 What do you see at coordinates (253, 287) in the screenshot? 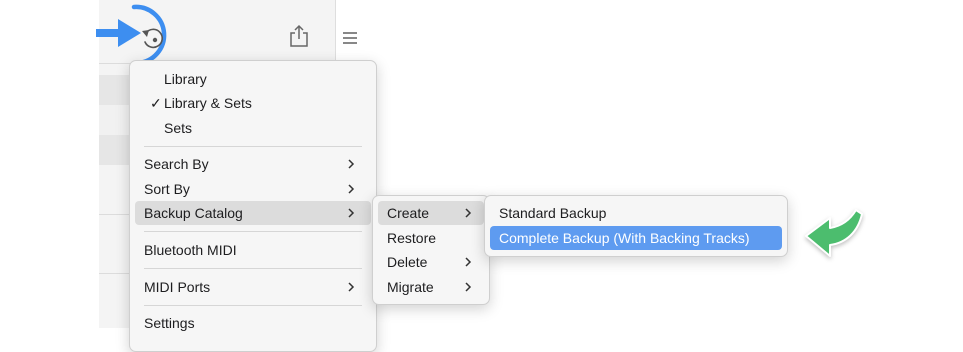
I see `menu-item-midi-ports: MIDI Ports` at bounding box center [253, 287].